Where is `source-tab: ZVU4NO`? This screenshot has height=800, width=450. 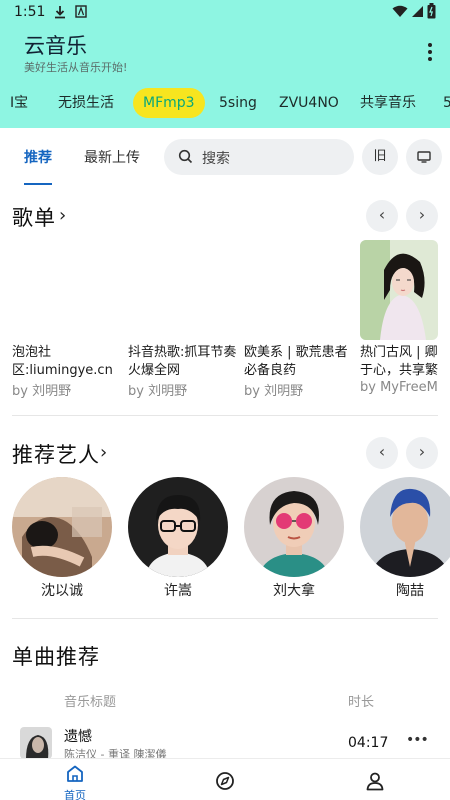 source-tab: ZVU4NO is located at coordinates (309, 103).